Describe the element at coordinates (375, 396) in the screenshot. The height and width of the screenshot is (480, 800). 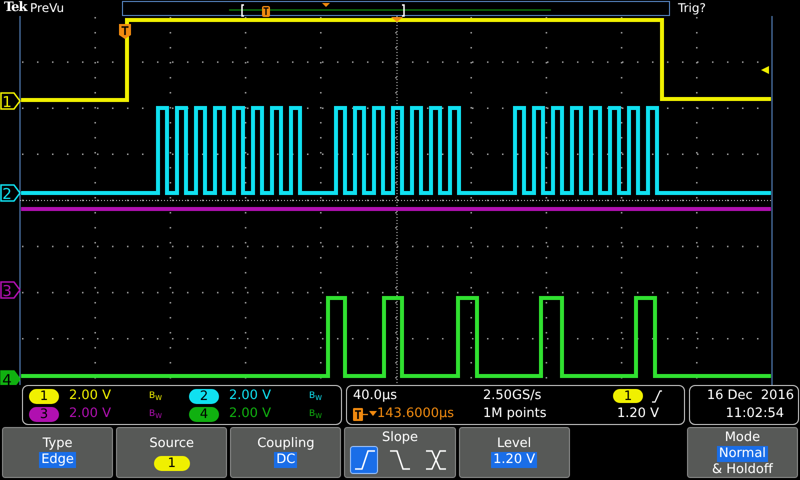
I see `horizontal-scale: 40.0µs` at that location.